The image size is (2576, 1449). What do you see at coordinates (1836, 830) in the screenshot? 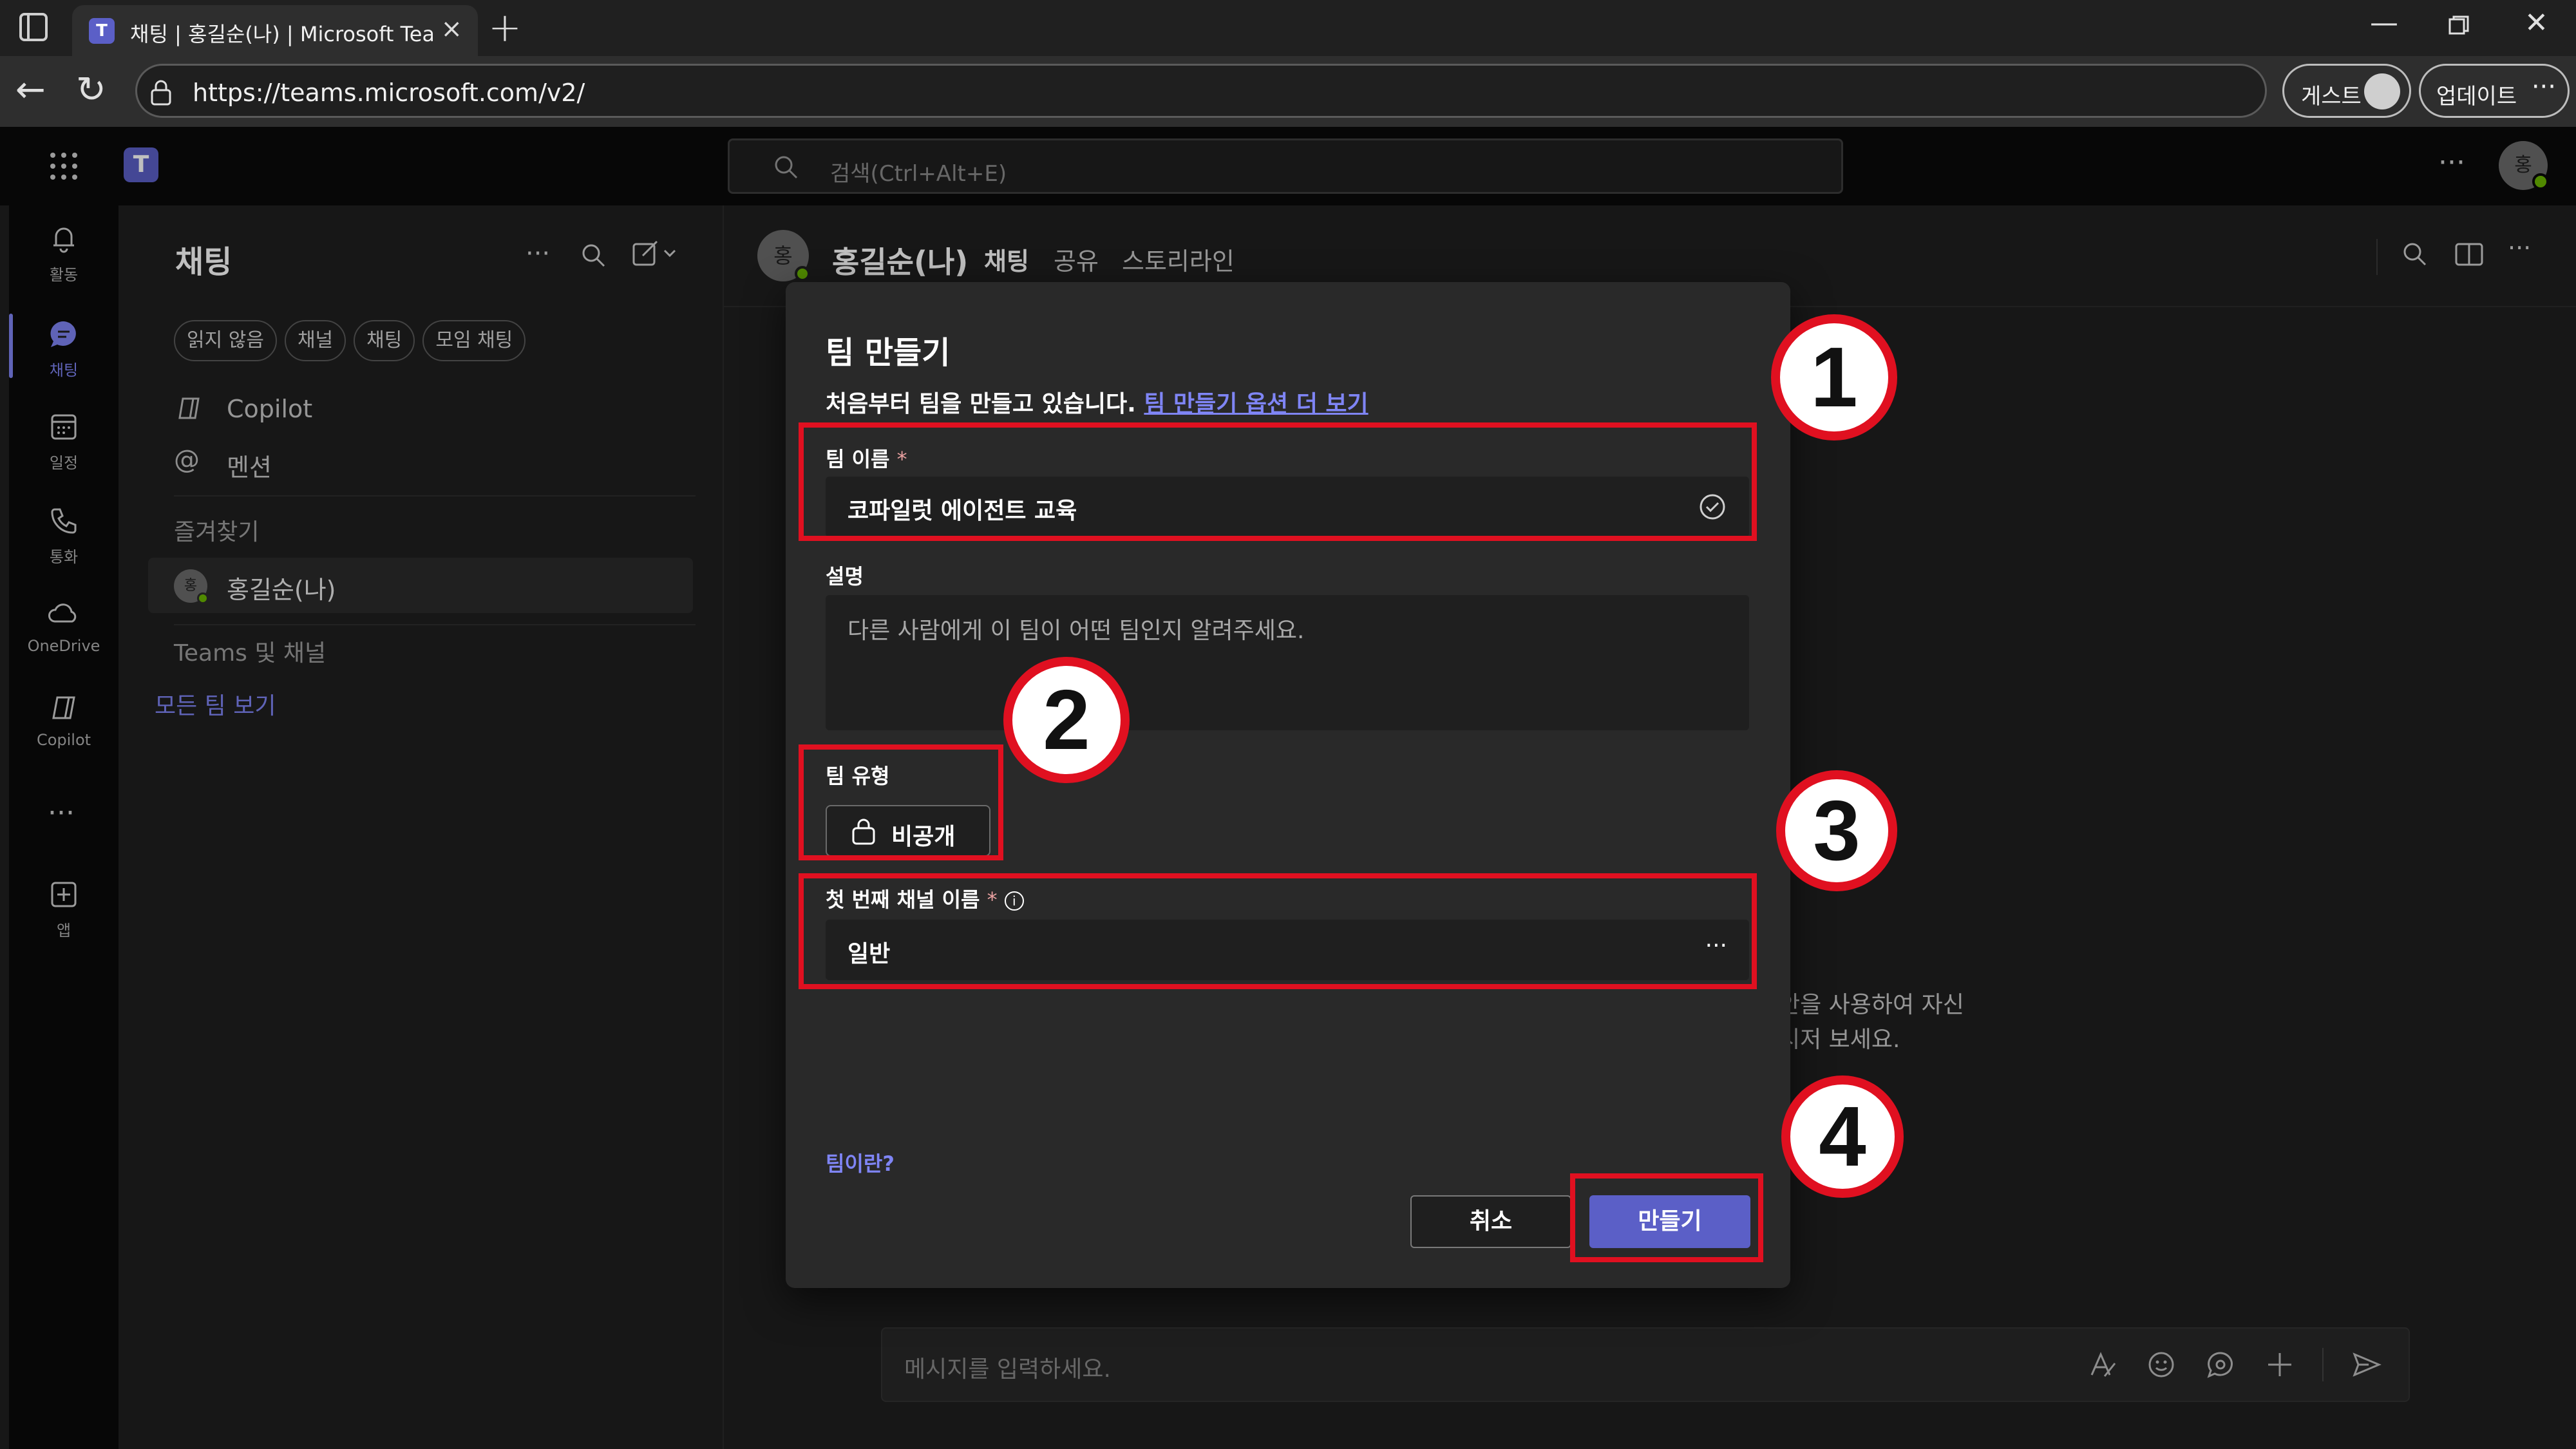
I see `annotation-badge-3: 3` at bounding box center [1836, 830].